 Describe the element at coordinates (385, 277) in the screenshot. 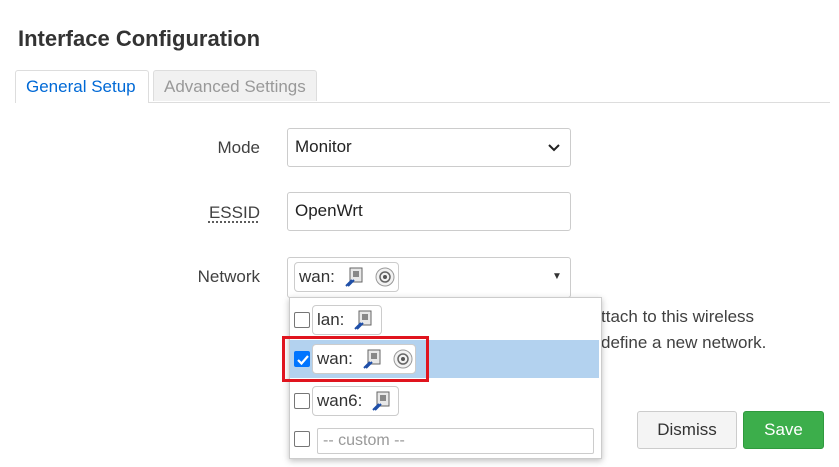

I see `wireless-icon` at that location.